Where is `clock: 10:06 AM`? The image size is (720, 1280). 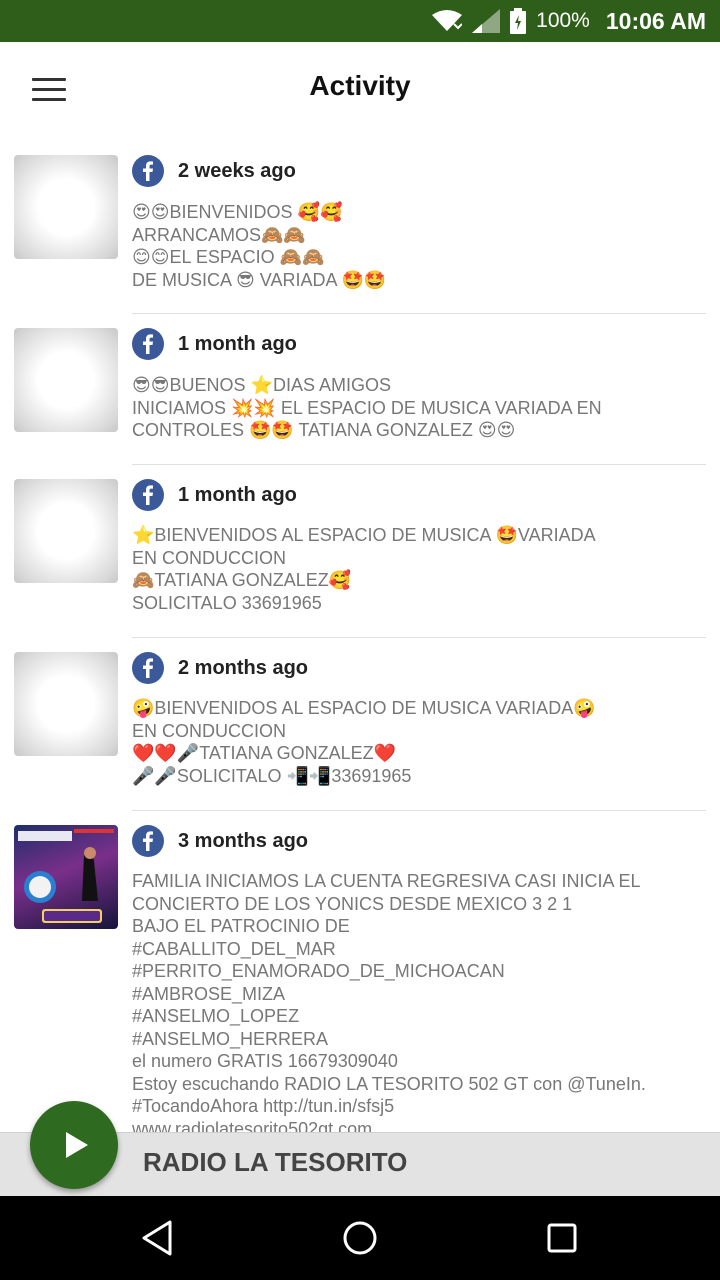
clock: 10:06 AM is located at coordinates (655, 20).